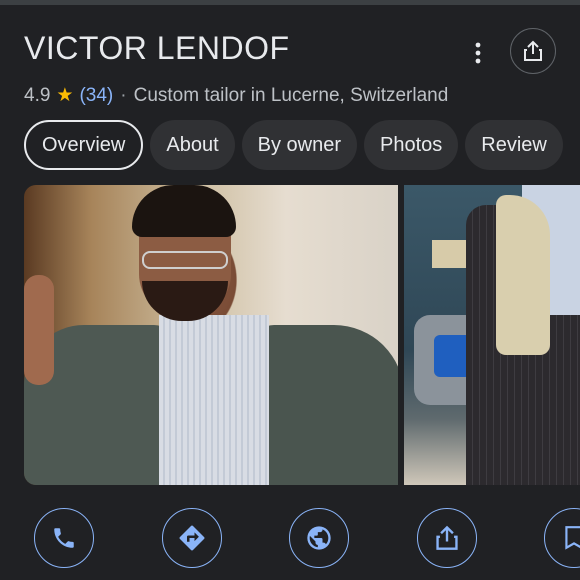  I want to click on more-vert-icon, so click(478, 53).